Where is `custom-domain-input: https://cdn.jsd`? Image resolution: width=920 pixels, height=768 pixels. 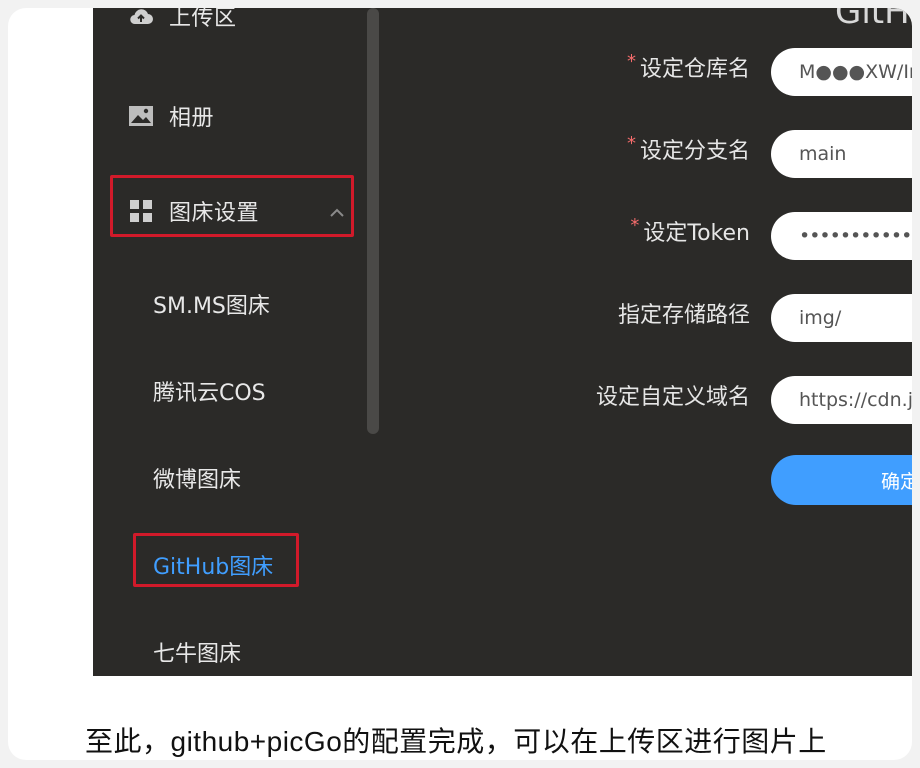
custom-domain-input: https://cdn.jsd is located at coordinates (841, 400).